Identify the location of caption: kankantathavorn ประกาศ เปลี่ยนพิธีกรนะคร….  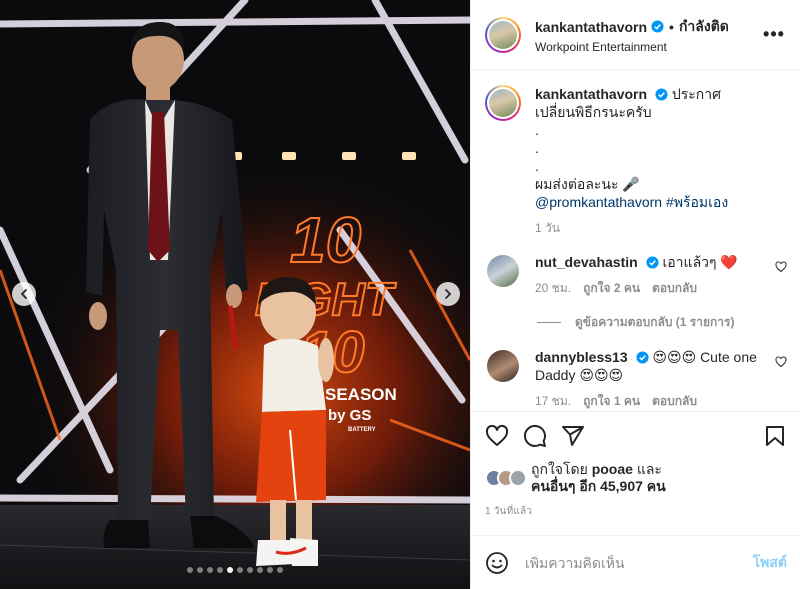
(636, 161).